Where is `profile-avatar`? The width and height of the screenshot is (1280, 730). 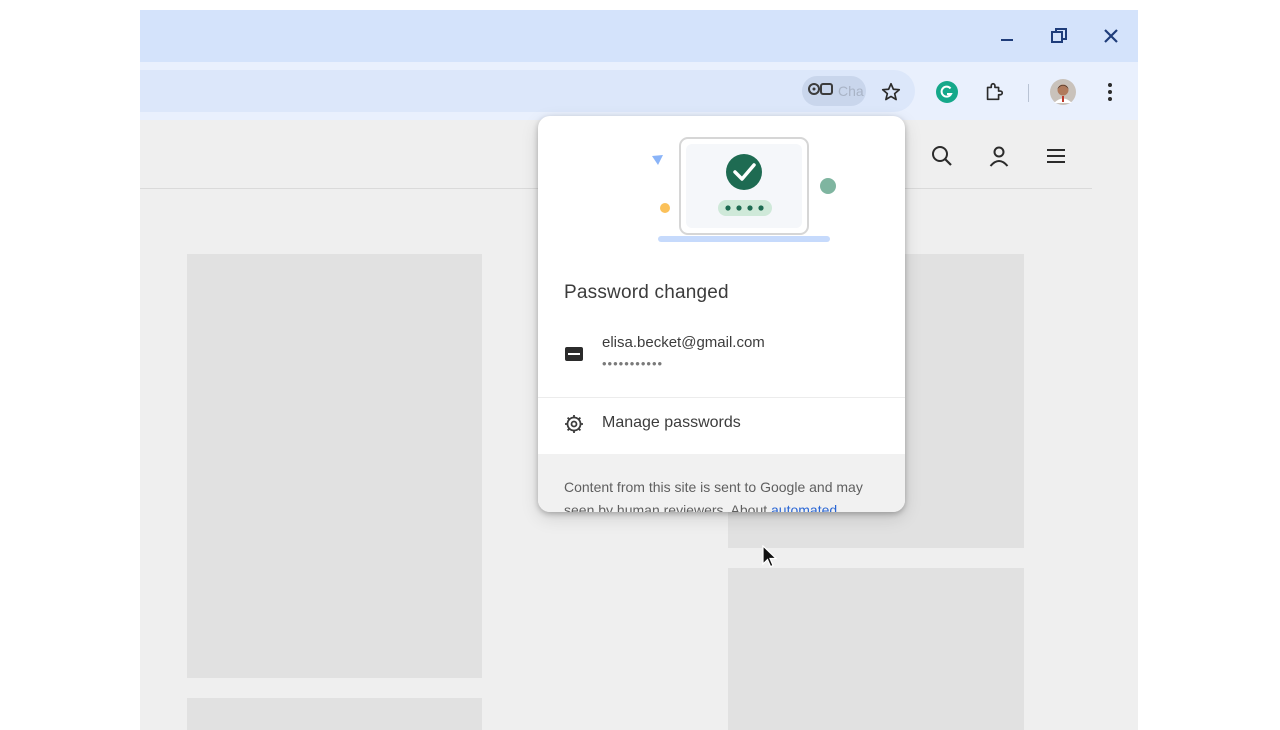 profile-avatar is located at coordinates (1063, 92).